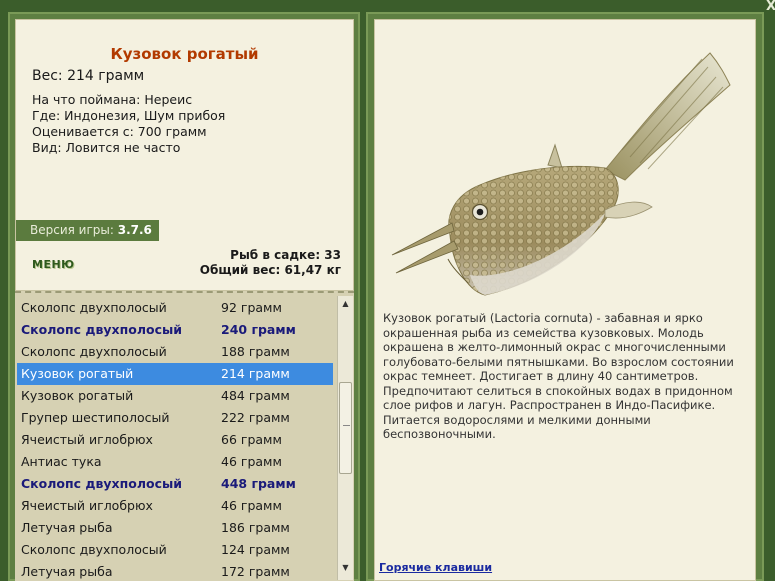 This screenshot has width=775, height=581. Describe the element at coordinates (184, 54) in the screenshot. I see `fish-title: Кузовок рогатый` at that location.